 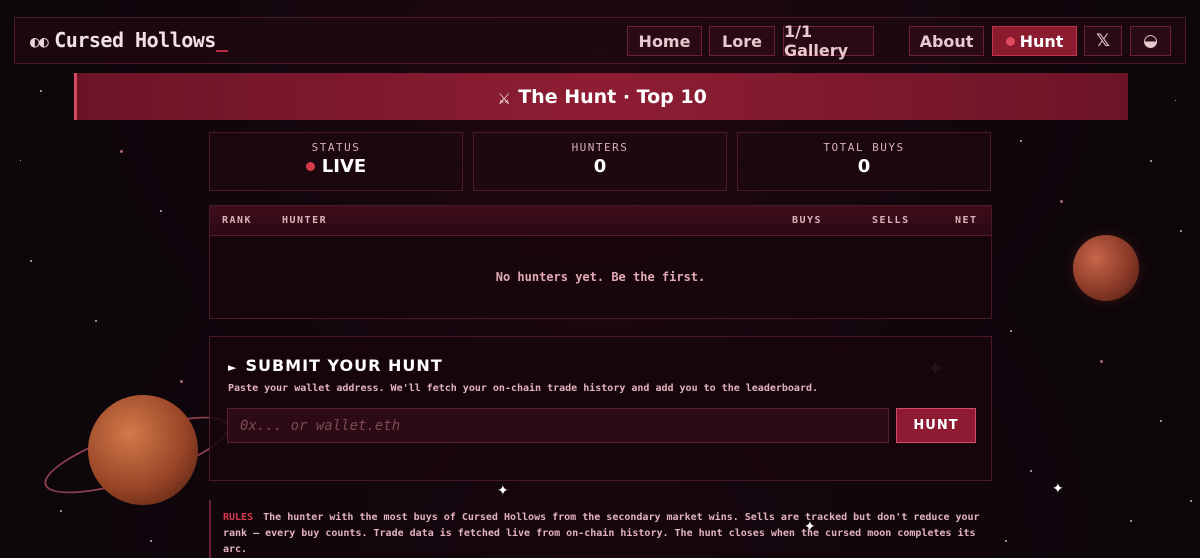 I want to click on hunt-banner: ⚔ The Hunt · Top 10, so click(x=601, y=96).